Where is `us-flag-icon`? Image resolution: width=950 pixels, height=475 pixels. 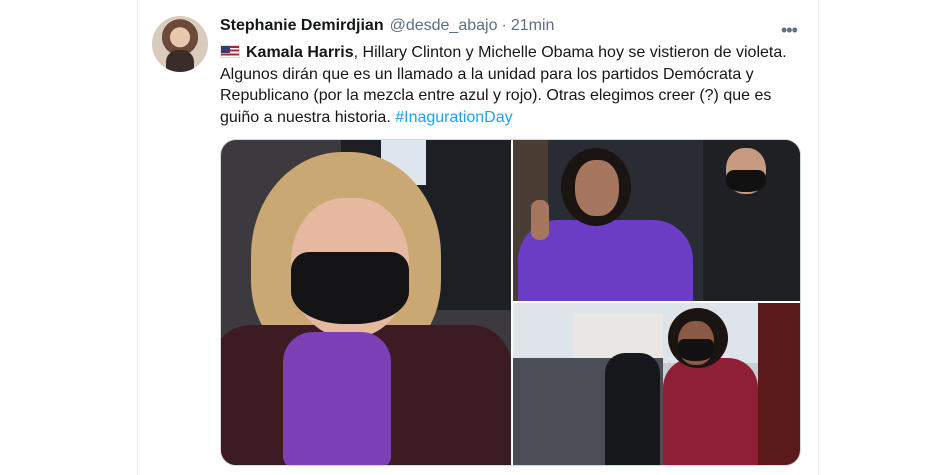 us-flag-icon is located at coordinates (230, 51).